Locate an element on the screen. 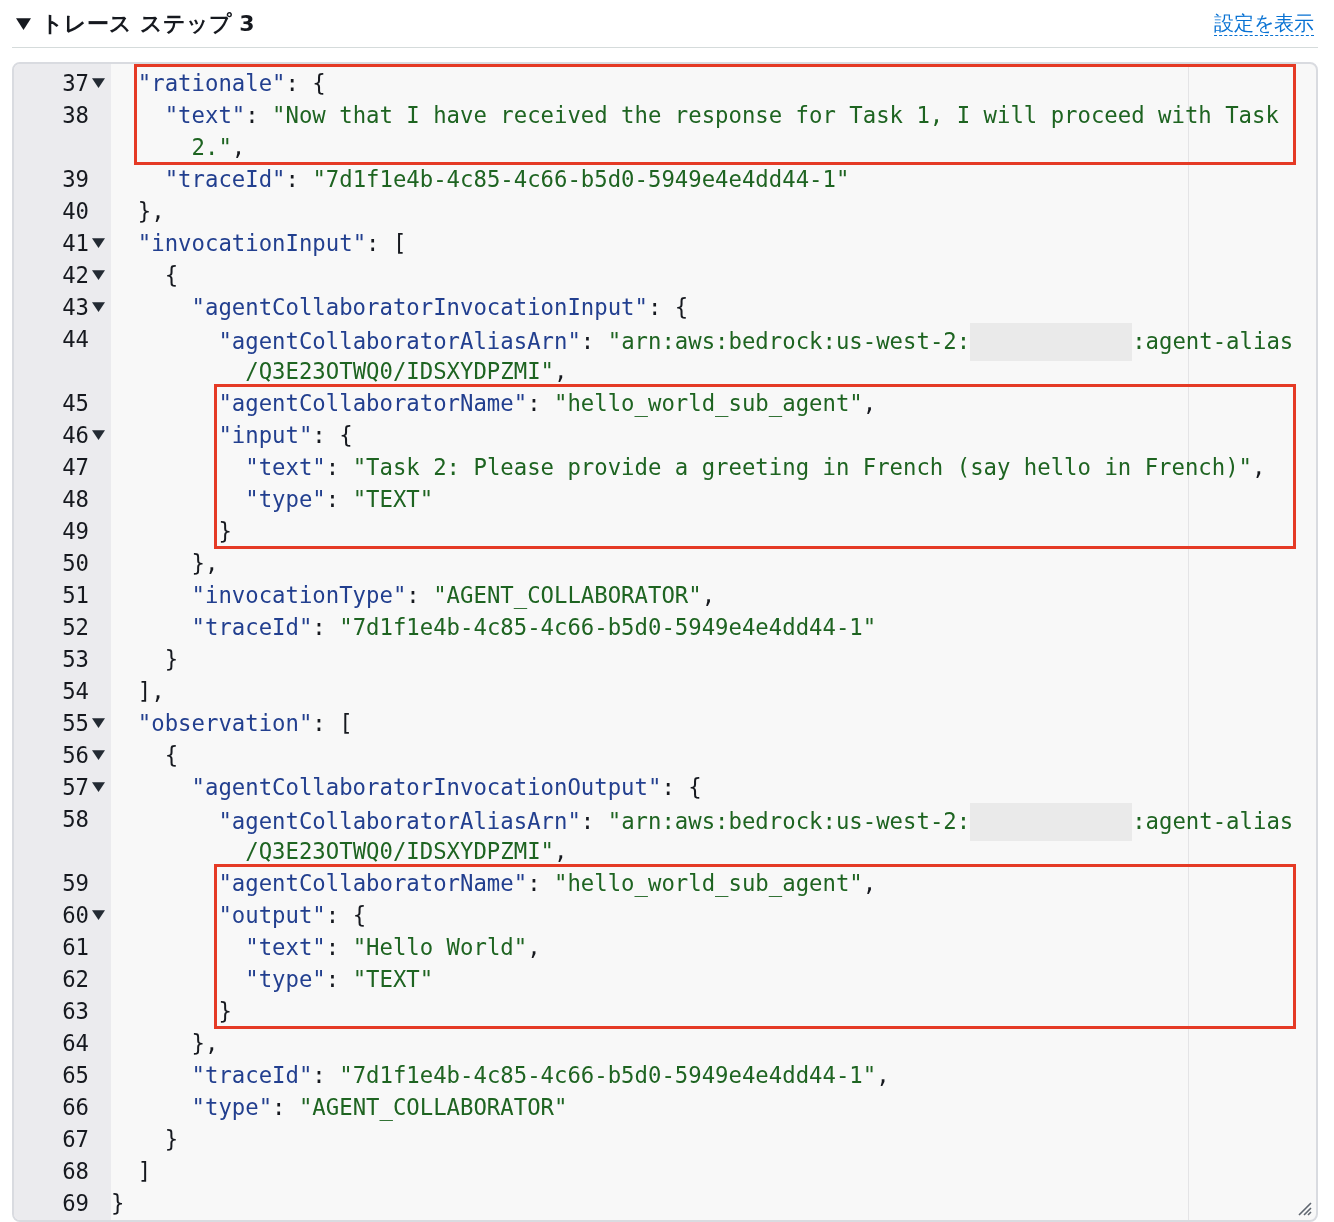 This screenshot has width=1334, height=1222. line-number: 67 is located at coordinates (75, 1139).